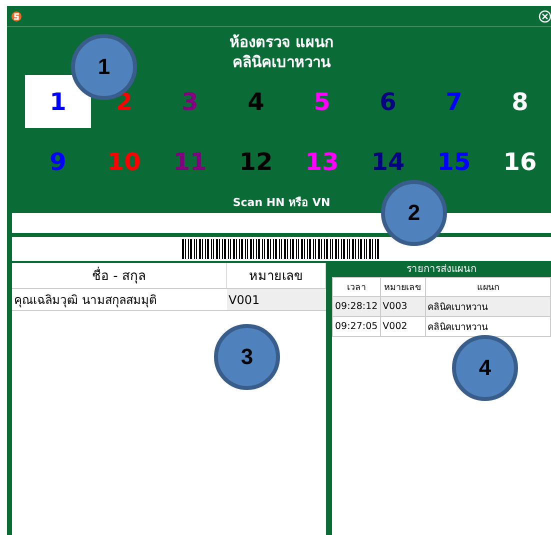 The width and height of the screenshot is (551, 535). Describe the element at coordinates (256, 102) in the screenshot. I see `room-button: 4` at that location.